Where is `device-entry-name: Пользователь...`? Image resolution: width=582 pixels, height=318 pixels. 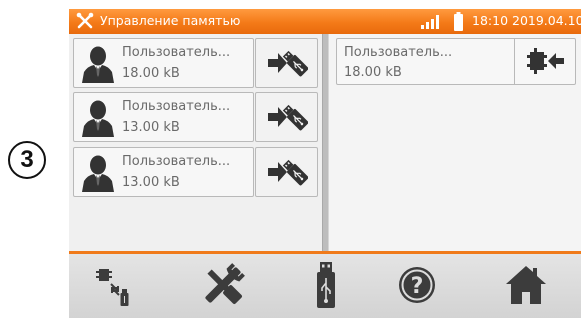
device-entry-name: Пользователь... is located at coordinates (398, 52).